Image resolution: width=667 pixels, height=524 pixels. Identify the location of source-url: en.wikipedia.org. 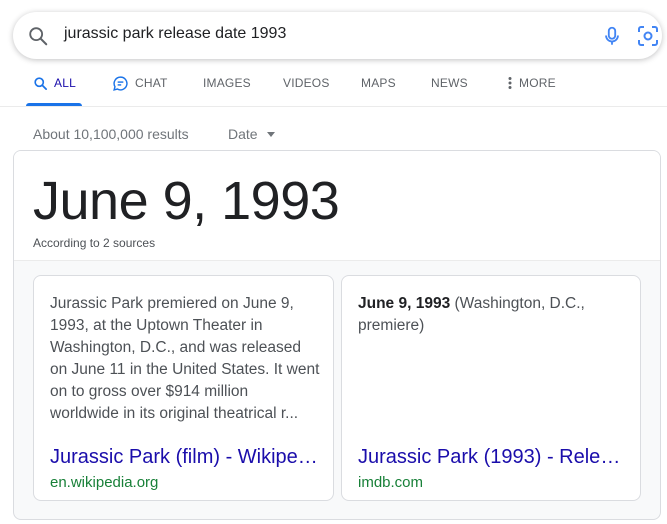
(104, 482).